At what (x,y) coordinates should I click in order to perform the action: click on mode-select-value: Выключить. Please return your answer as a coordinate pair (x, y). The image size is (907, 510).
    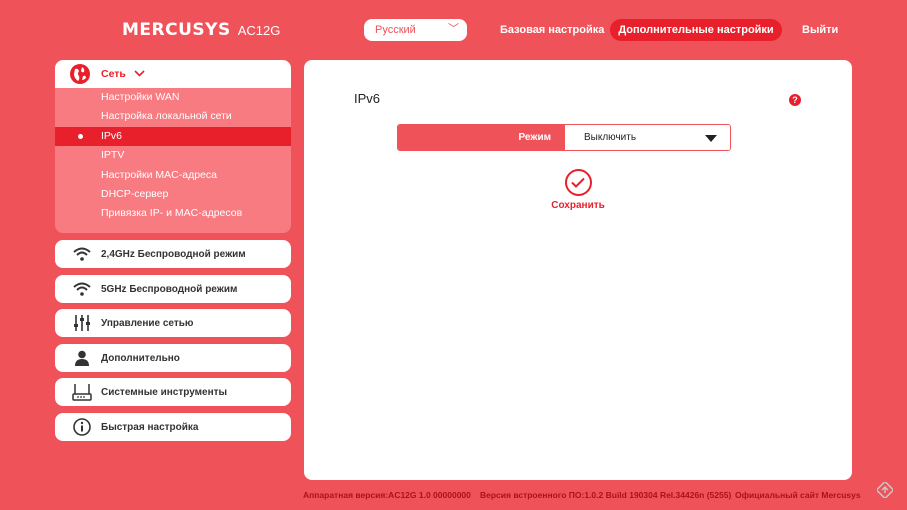
    Looking at the image, I should click on (610, 137).